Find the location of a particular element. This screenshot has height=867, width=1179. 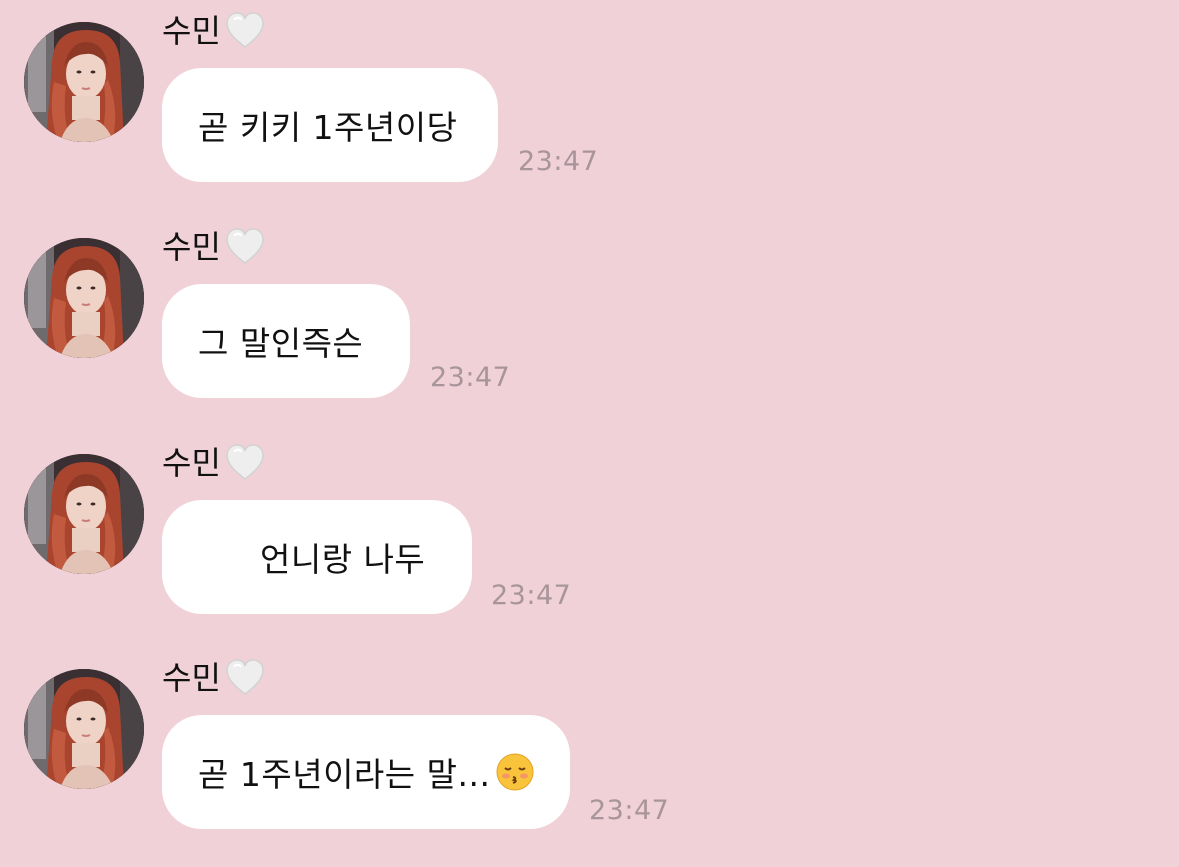

kissing-face-closed-eyes-icon is located at coordinates (515, 772).